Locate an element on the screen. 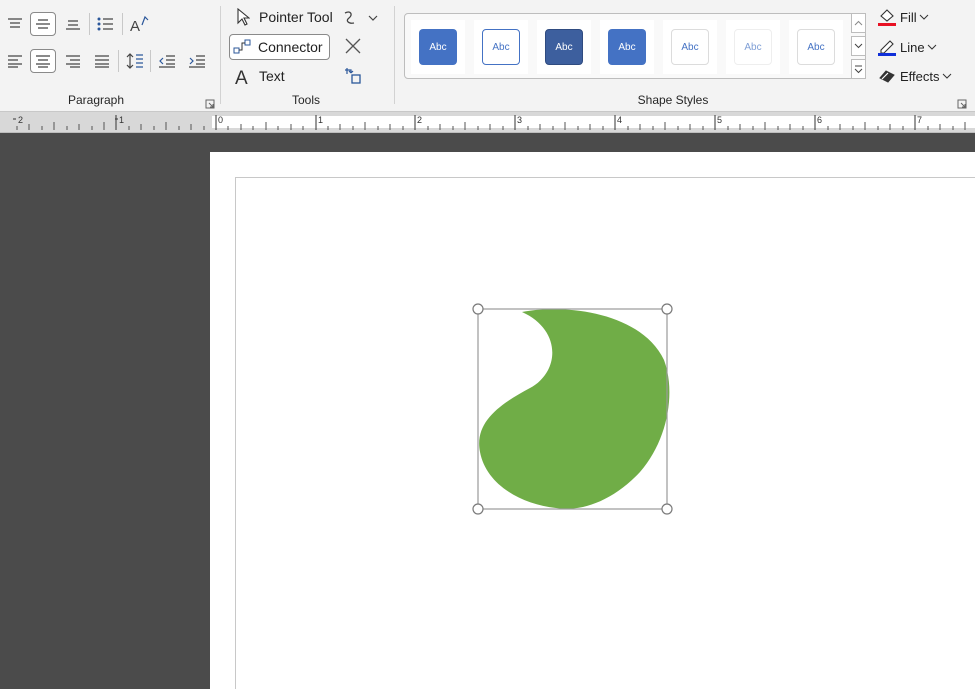 This screenshot has width=975, height=689. text-direction-icon: A is located at coordinates (139, 24).